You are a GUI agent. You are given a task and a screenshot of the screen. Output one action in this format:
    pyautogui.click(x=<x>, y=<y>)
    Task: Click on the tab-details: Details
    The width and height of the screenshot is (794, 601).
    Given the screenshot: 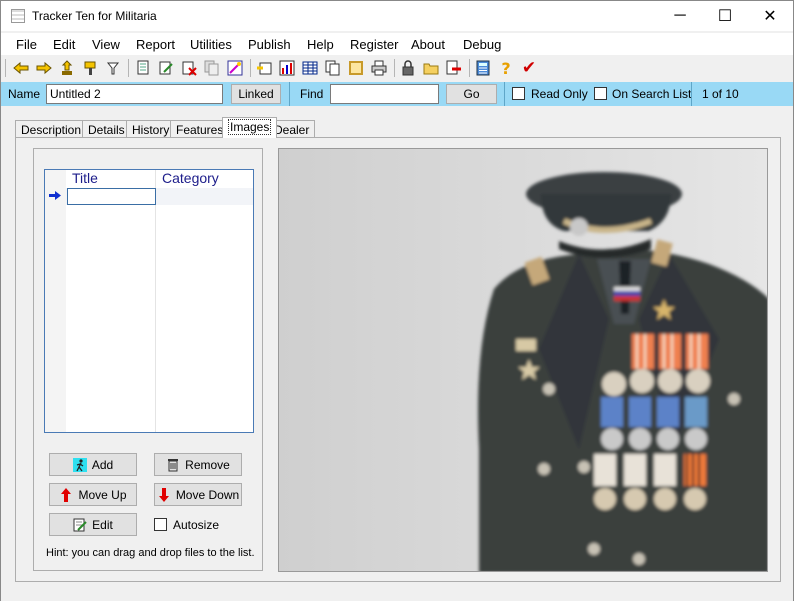 What is the action you would take?
    pyautogui.click(x=106, y=129)
    